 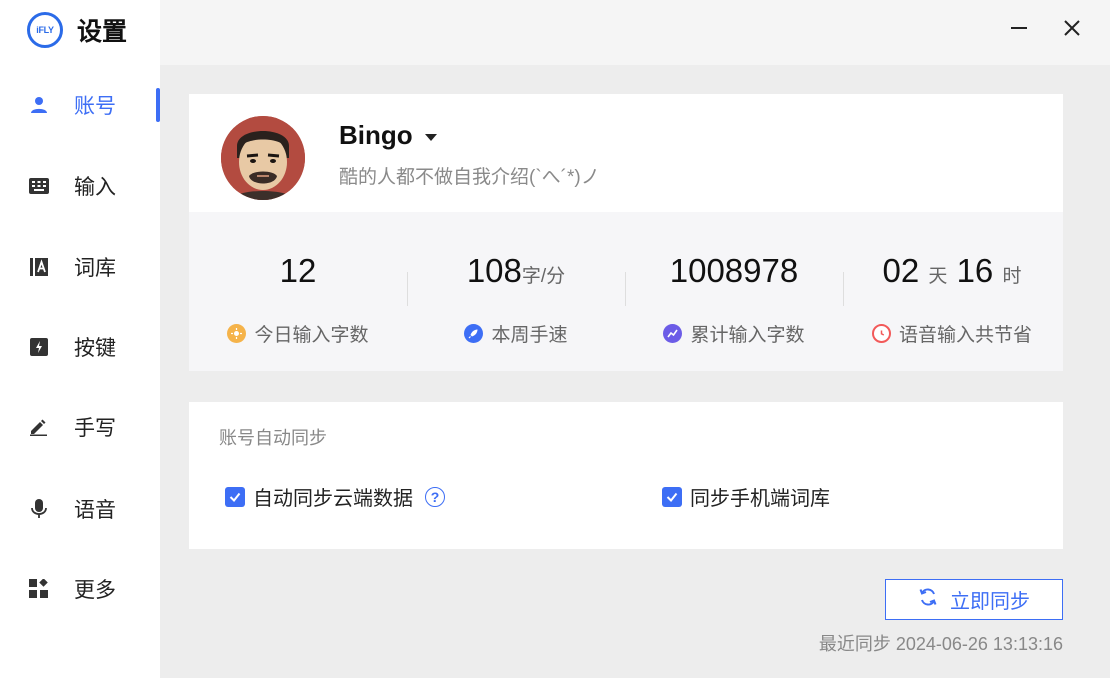 I want to click on section-title: 账号自动同步, so click(x=273, y=438).